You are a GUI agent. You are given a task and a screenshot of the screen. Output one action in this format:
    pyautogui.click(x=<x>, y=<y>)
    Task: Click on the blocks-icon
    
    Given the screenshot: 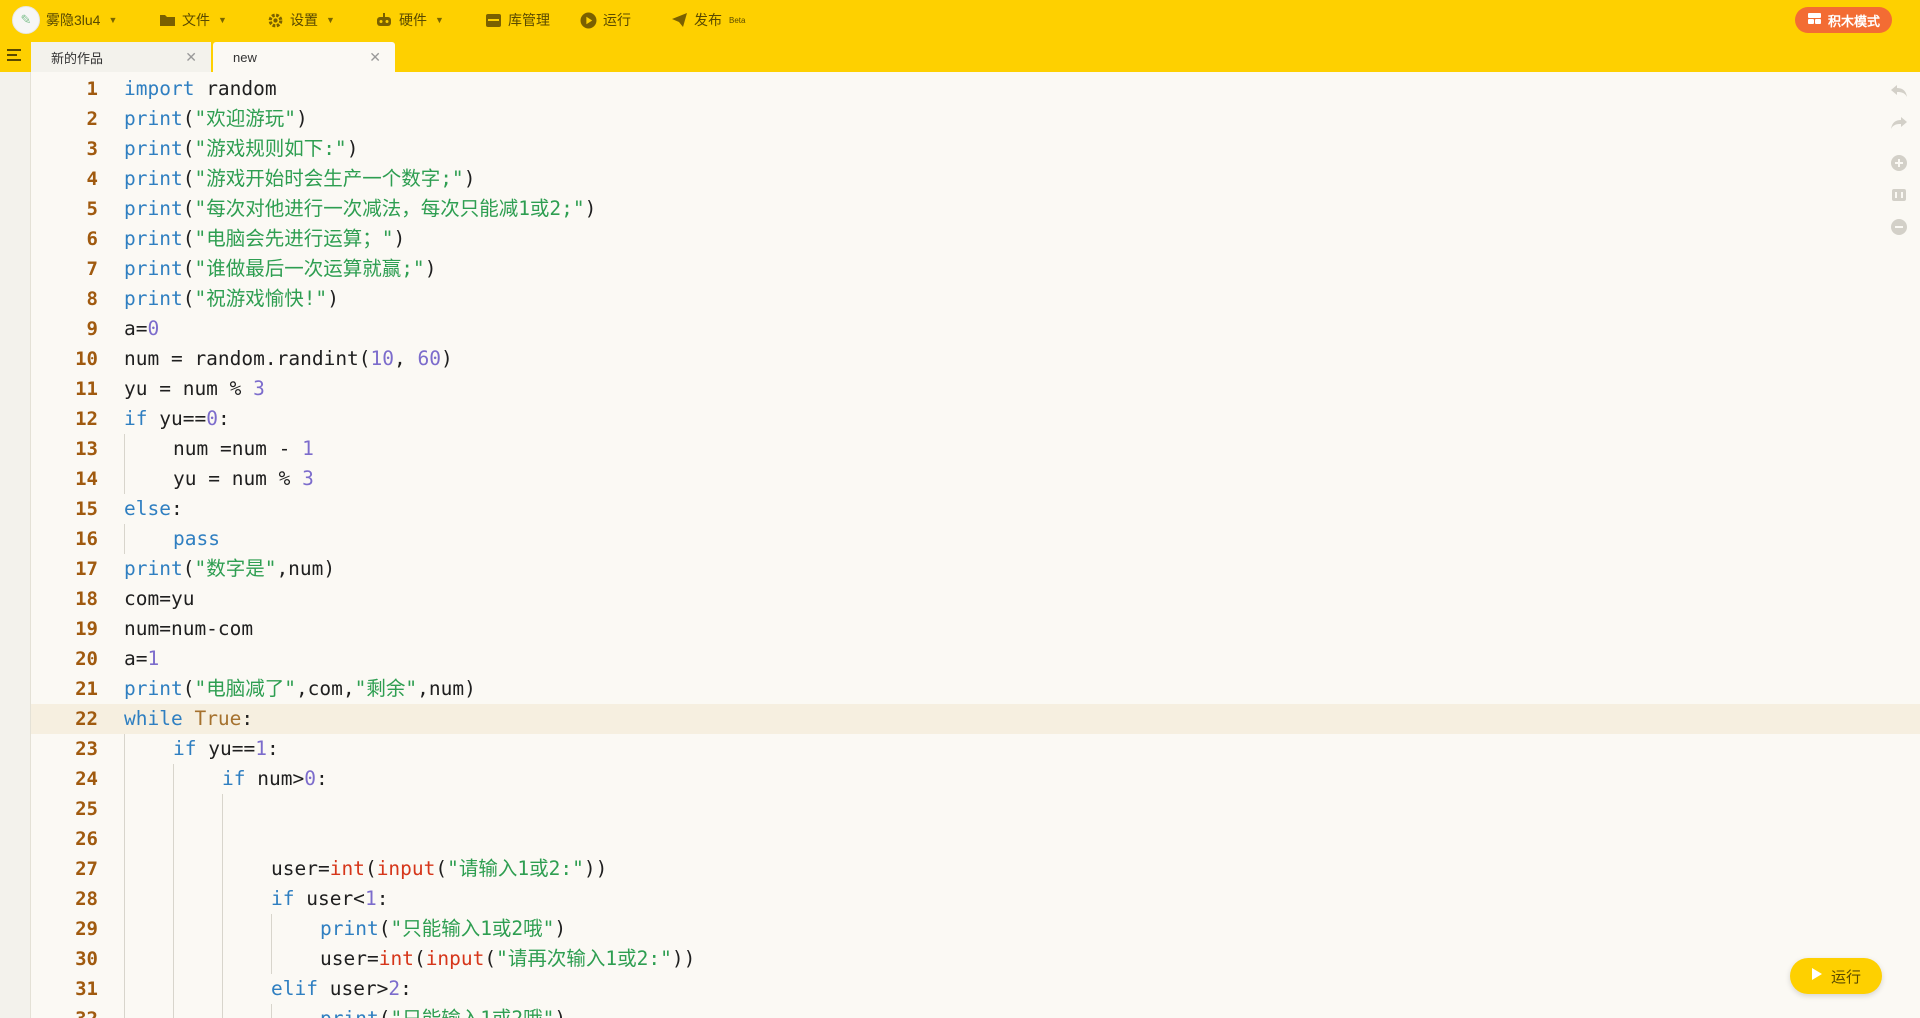 What is the action you would take?
    pyautogui.click(x=1814, y=20)
    